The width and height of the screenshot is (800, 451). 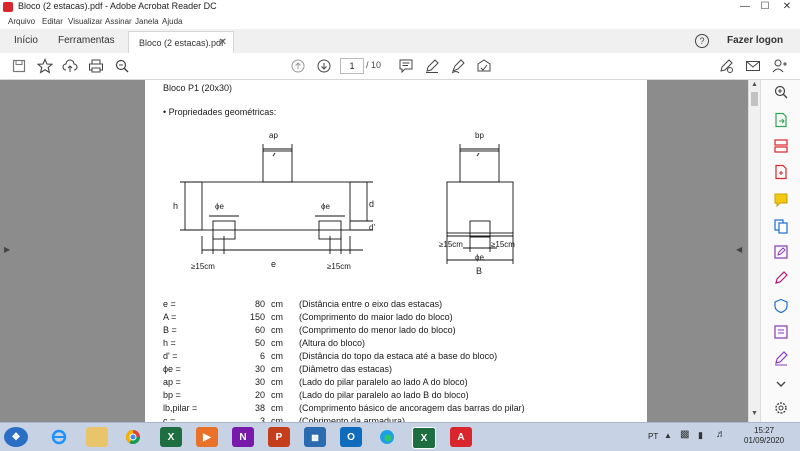 I want to click on label-d-prime: d', so click(x=372, y=227).